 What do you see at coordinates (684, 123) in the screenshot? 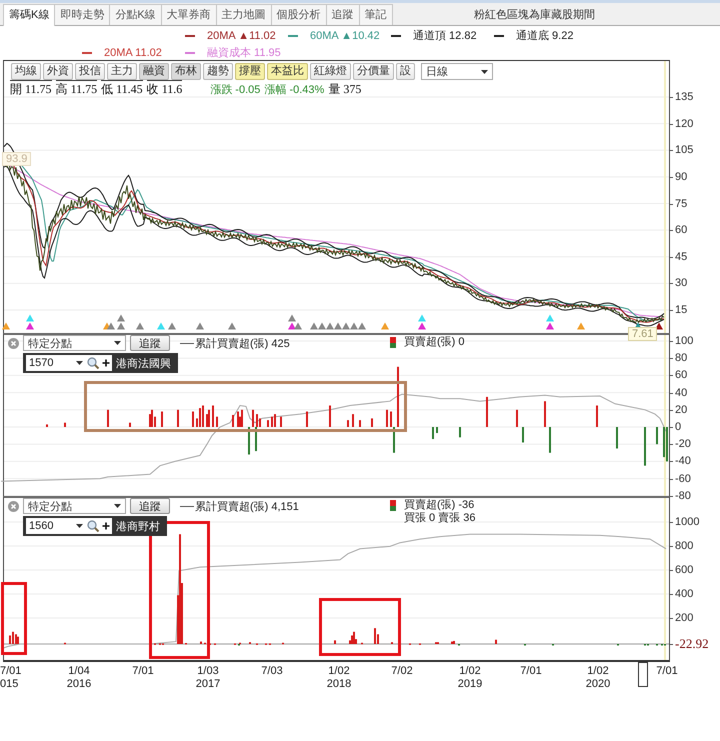
I see `axis-label: 120` at bounding box center [684, 123].